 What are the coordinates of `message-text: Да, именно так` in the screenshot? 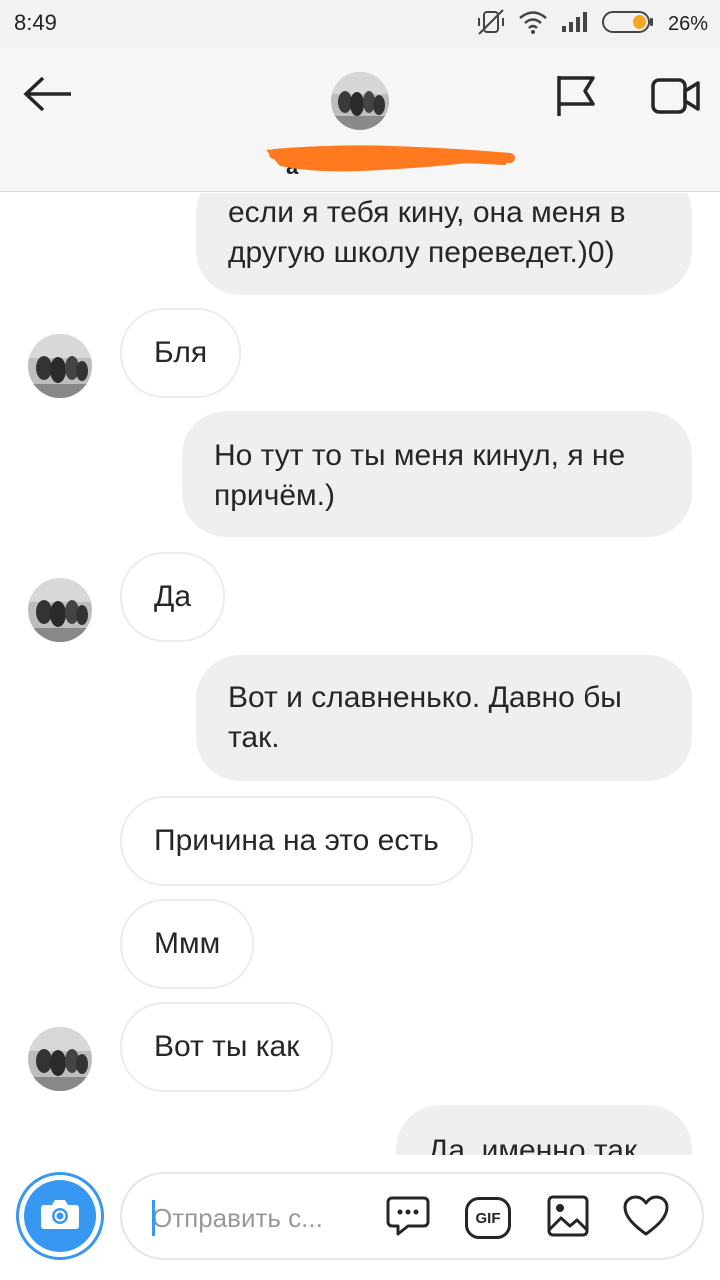 It's located at (533, 1144).